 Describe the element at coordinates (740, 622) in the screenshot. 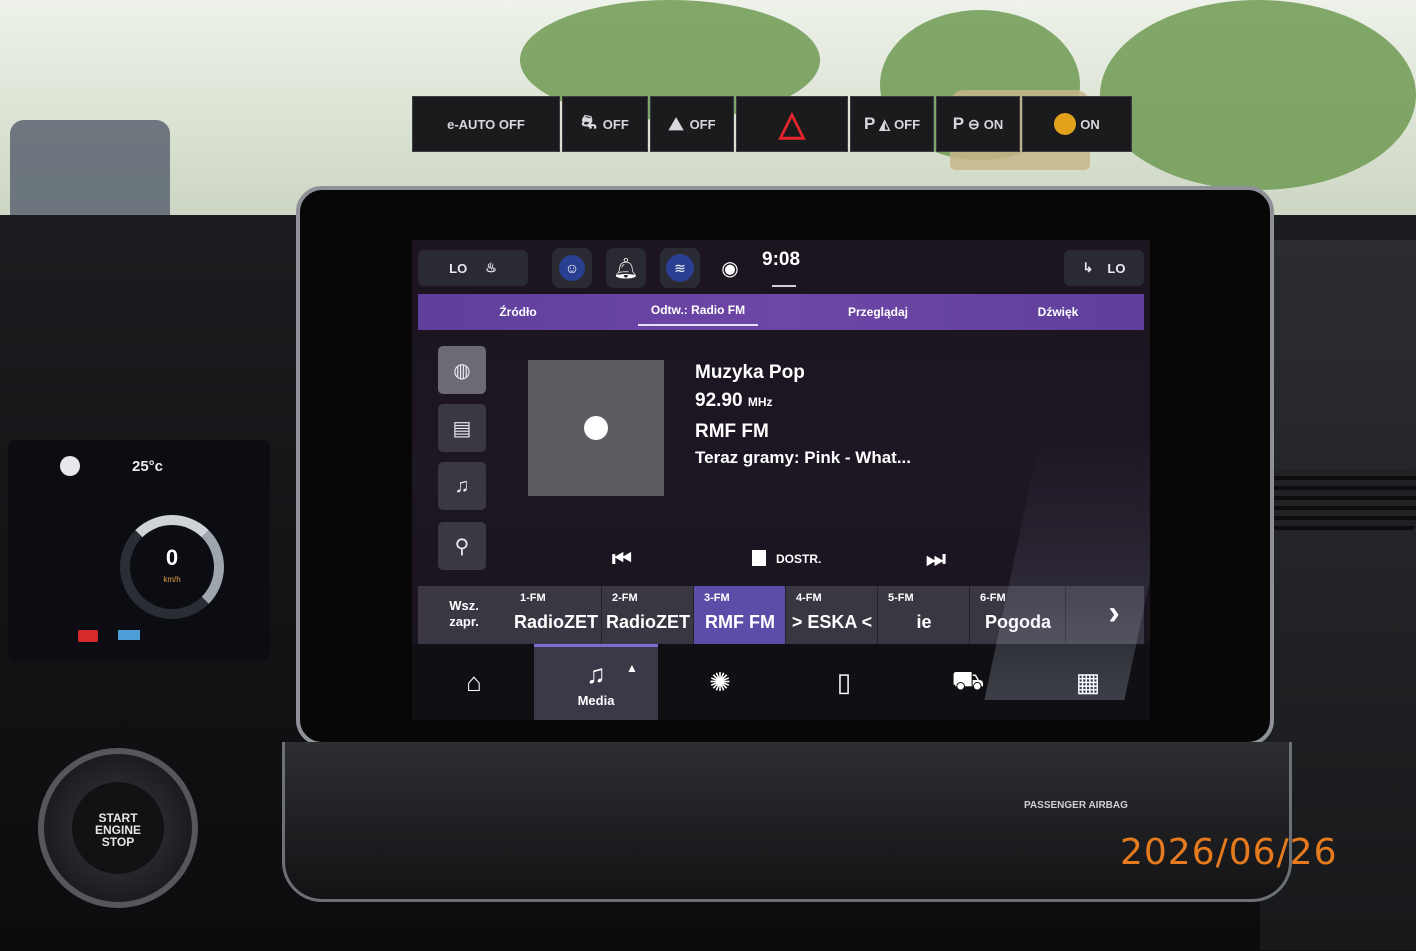

I see `preset-name: RMF FM` at that location.